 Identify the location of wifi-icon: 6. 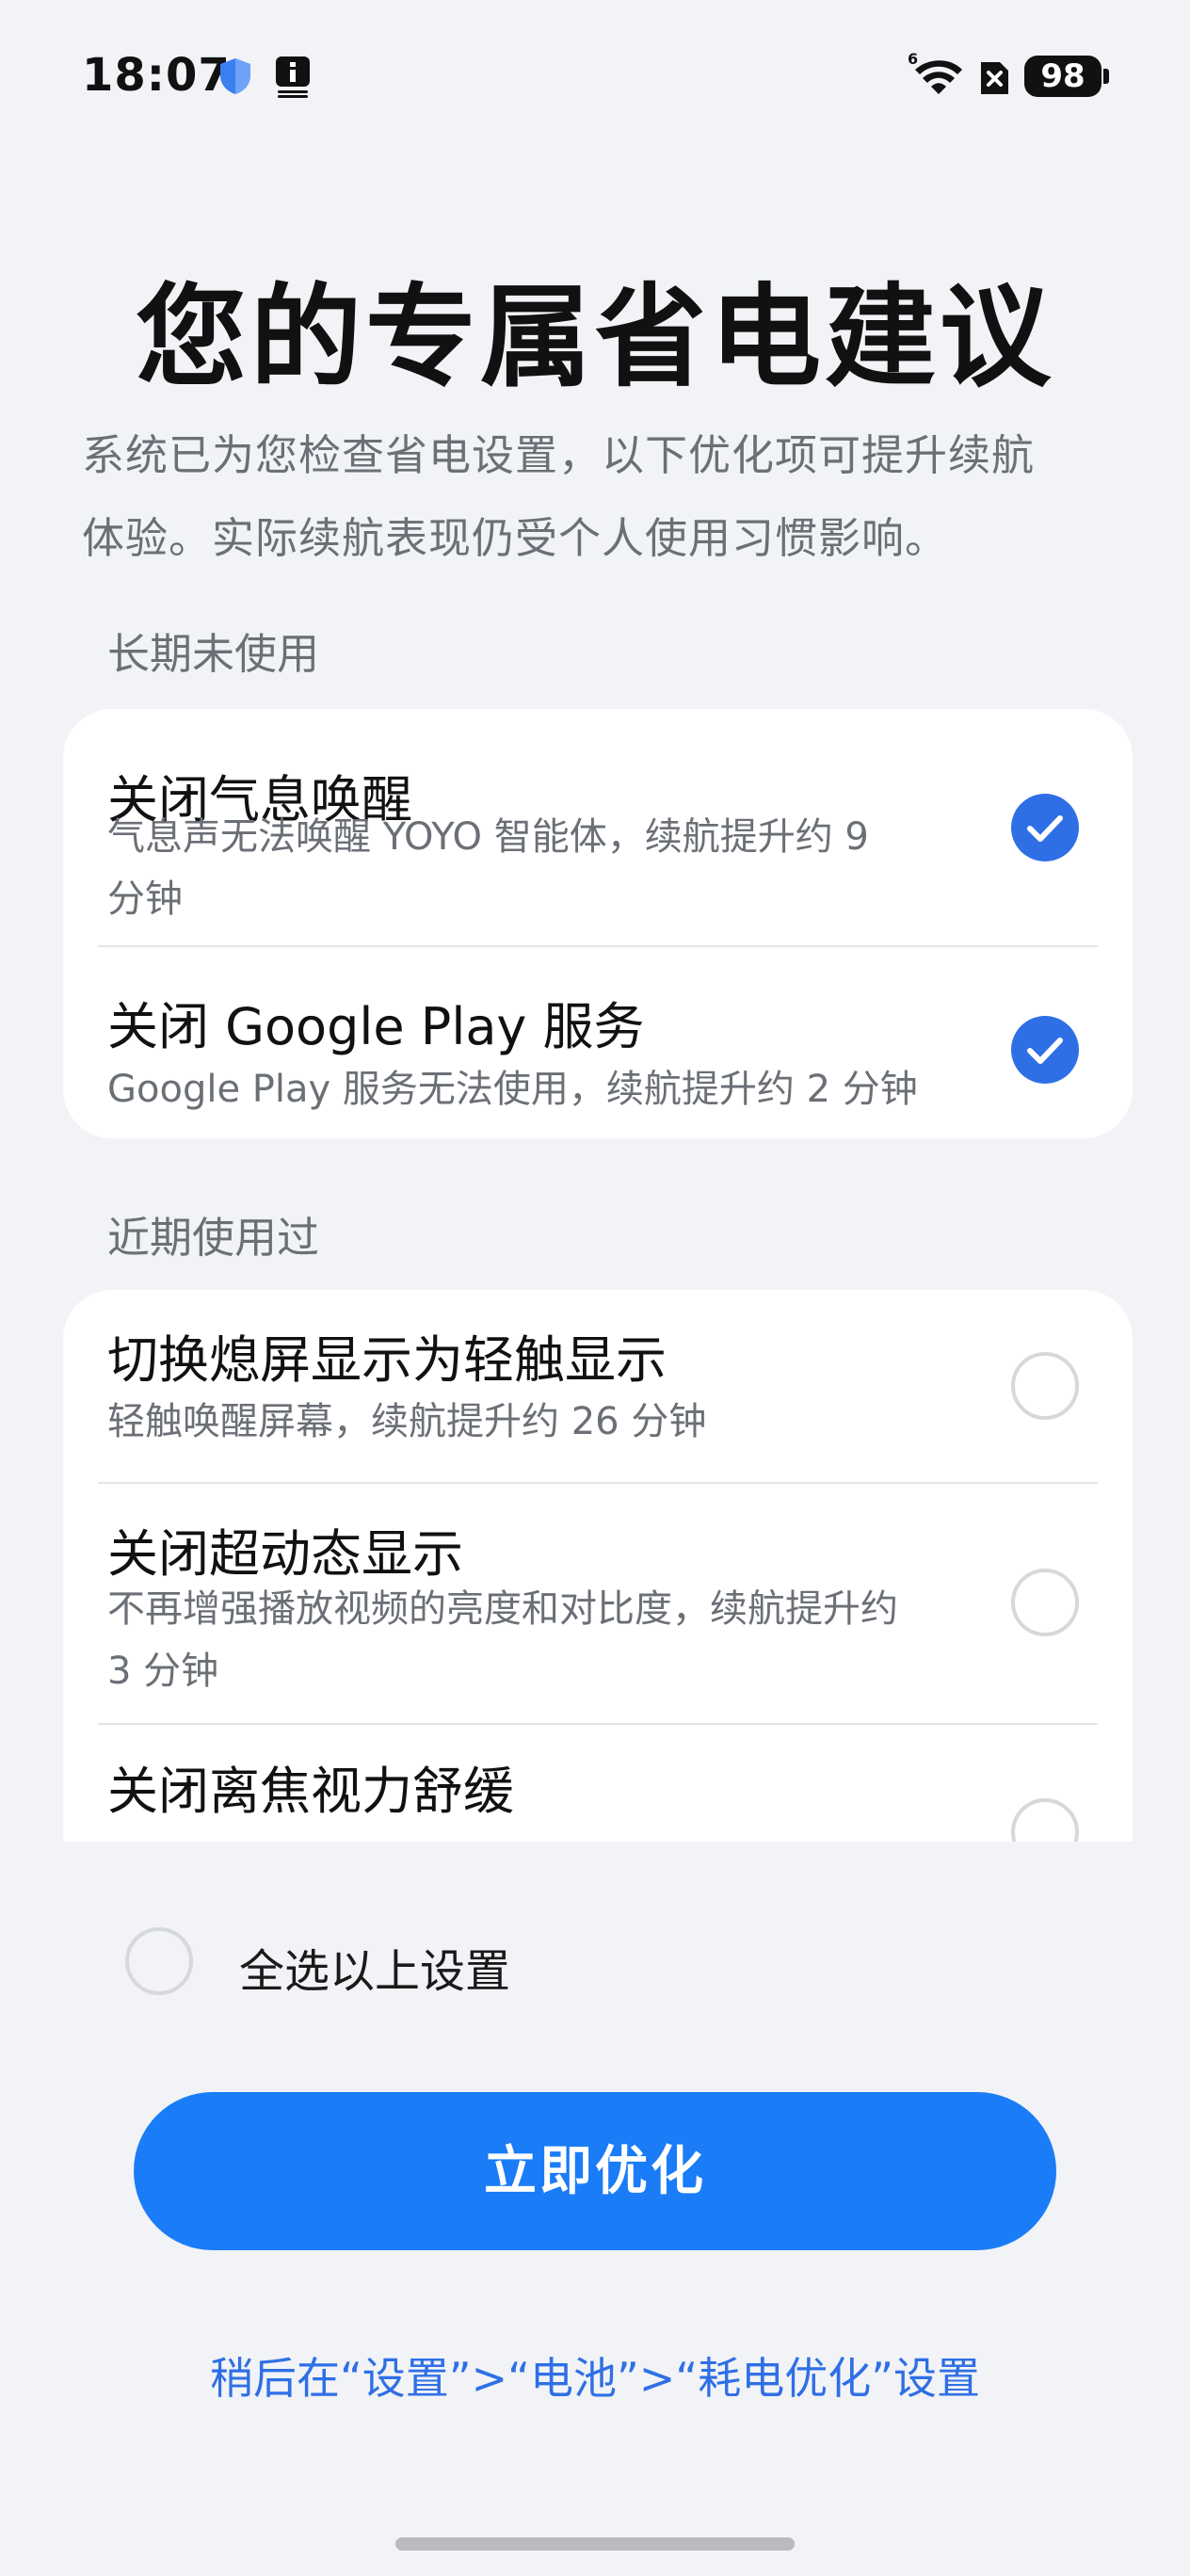
(935, 72).